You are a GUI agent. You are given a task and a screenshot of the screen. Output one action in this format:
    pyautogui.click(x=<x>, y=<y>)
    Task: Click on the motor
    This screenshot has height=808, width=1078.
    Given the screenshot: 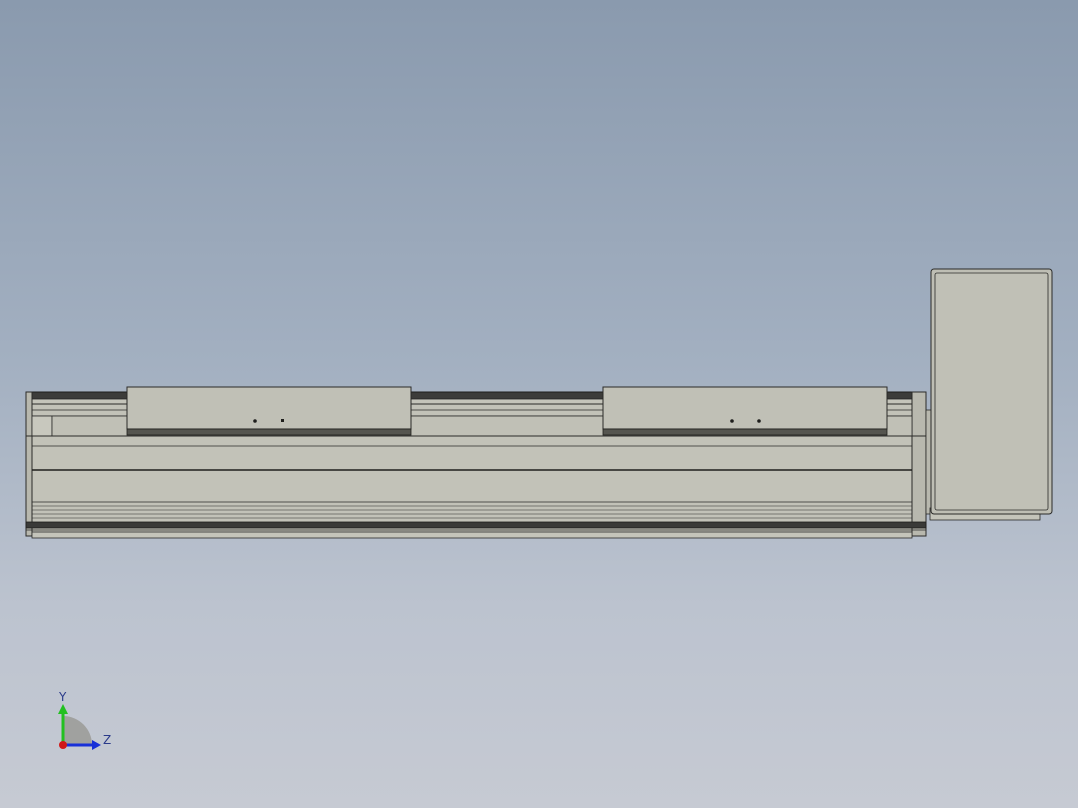 What is the action you would take?
    pyautogui.click(x=991, y=394)
    